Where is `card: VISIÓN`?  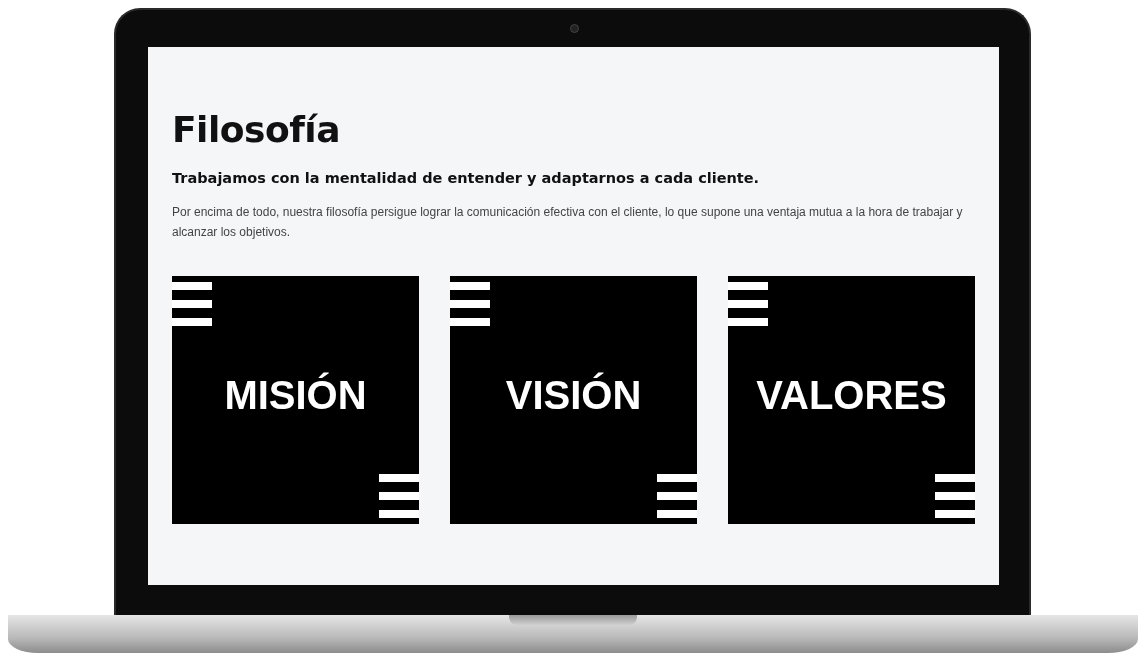
card: VISIÓN is located at coordinates (573, 400).